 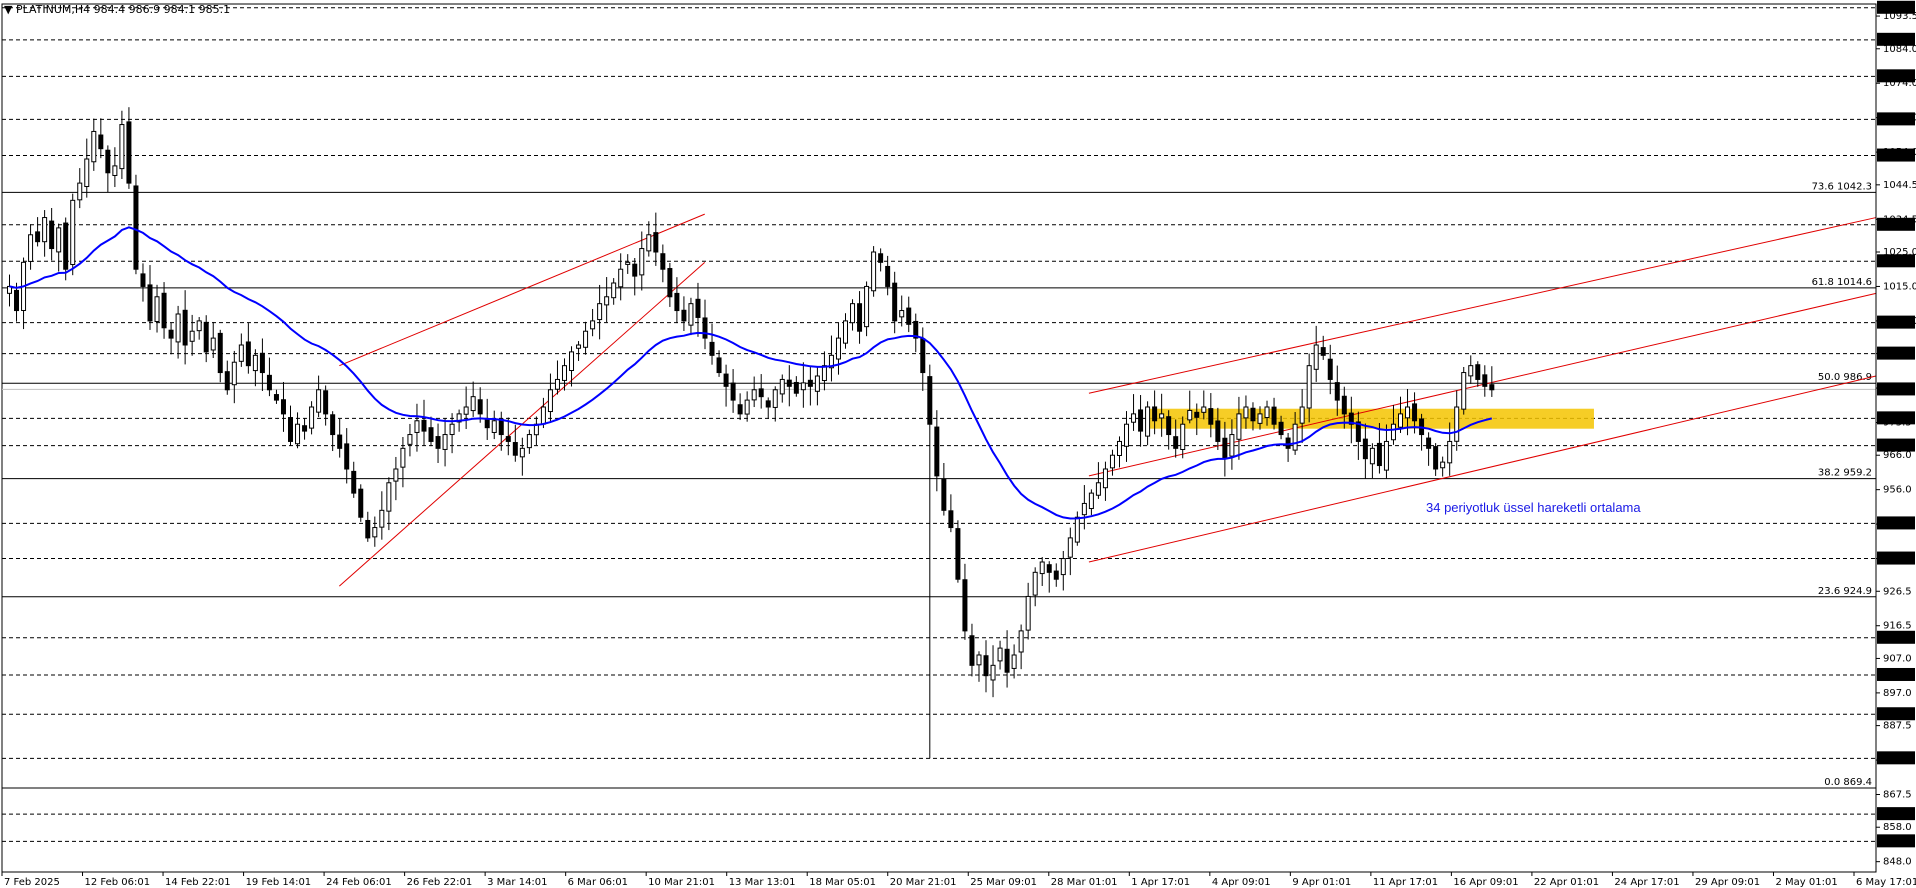 What do you see at coordinates (1897, 490) in the screenshot?
I see `price-tick-label: 956.0` at bounding box center [1897, 490].